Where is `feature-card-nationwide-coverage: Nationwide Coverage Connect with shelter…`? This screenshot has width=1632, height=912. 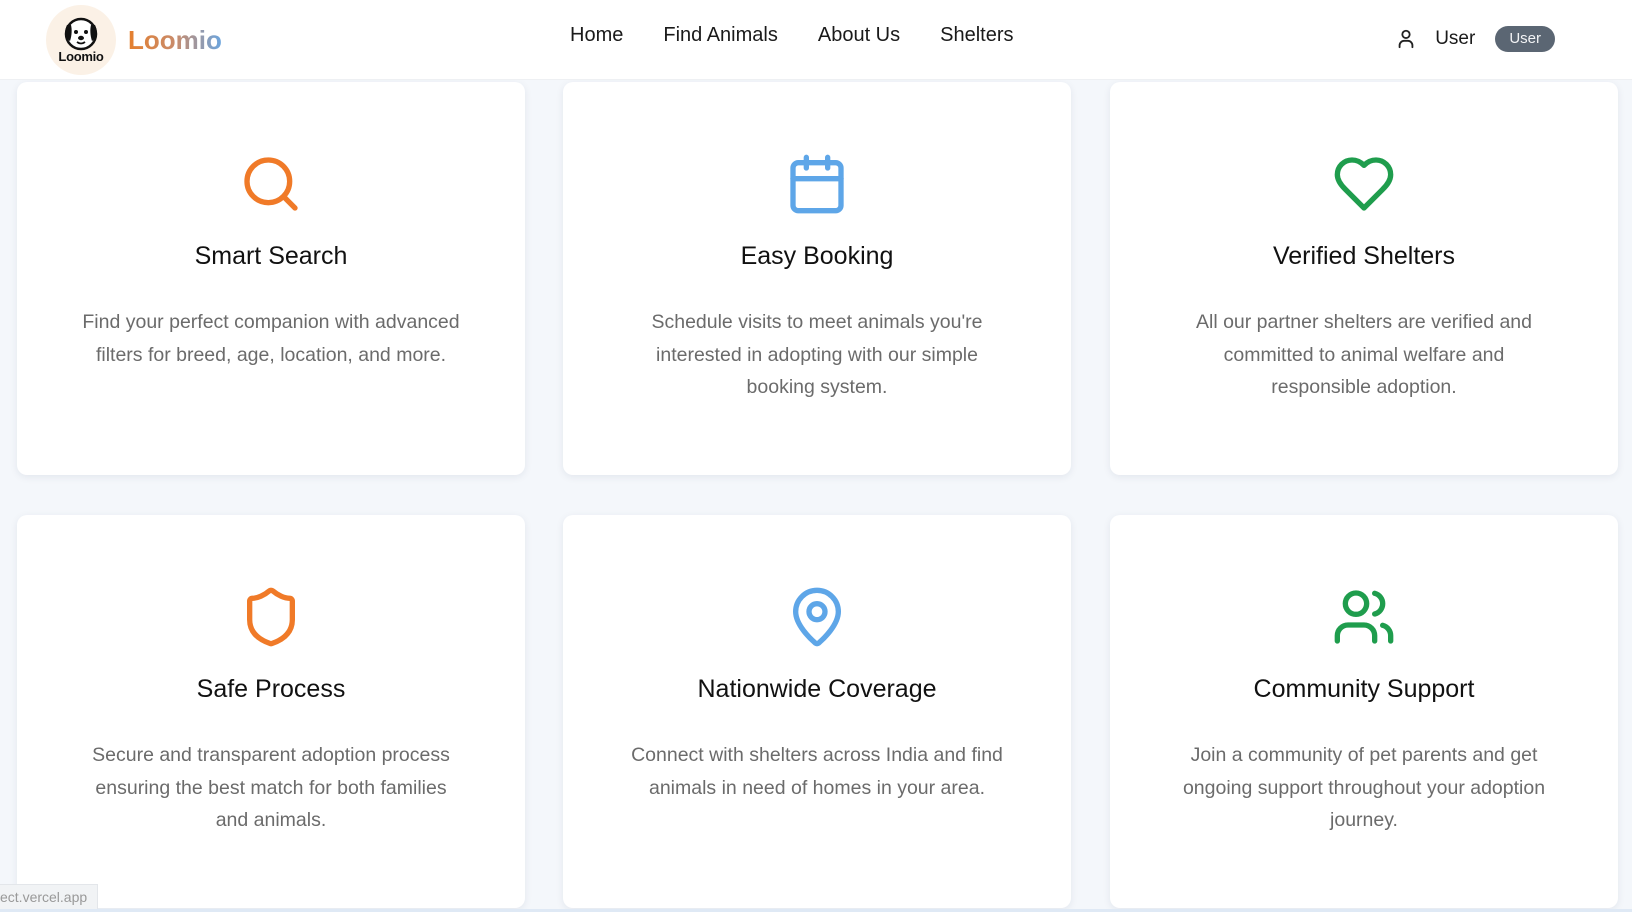 feature-card-nationwide-coverage: Nationwide Coverage Connect with shelter… is located at coordinates (817, 711).